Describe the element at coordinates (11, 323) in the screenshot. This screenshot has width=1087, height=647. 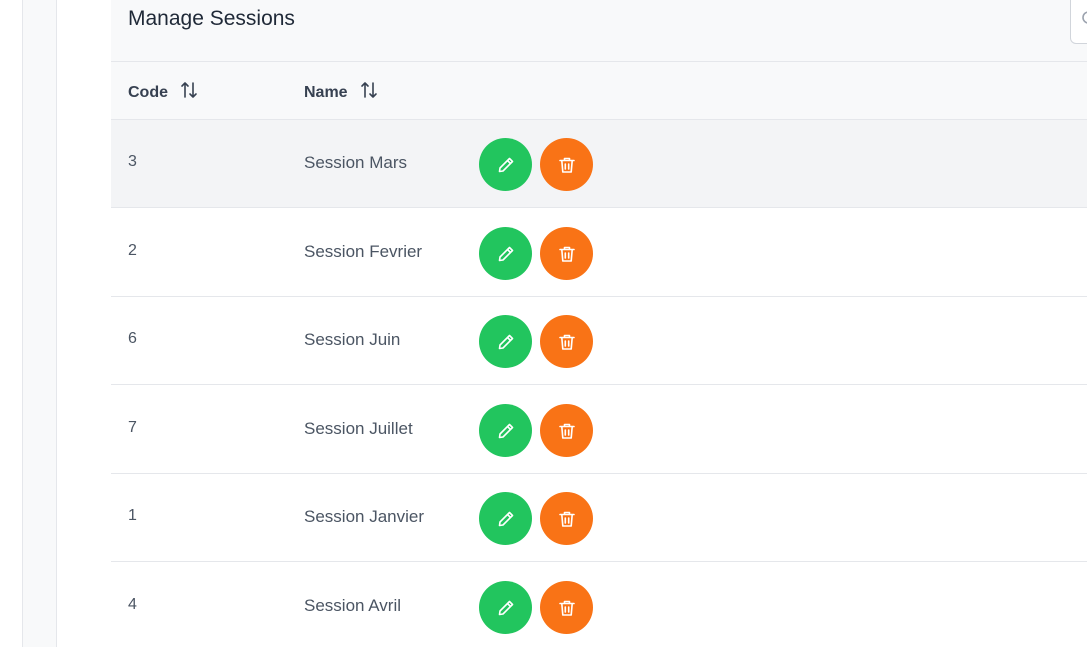
I see `side-strip` at that location.